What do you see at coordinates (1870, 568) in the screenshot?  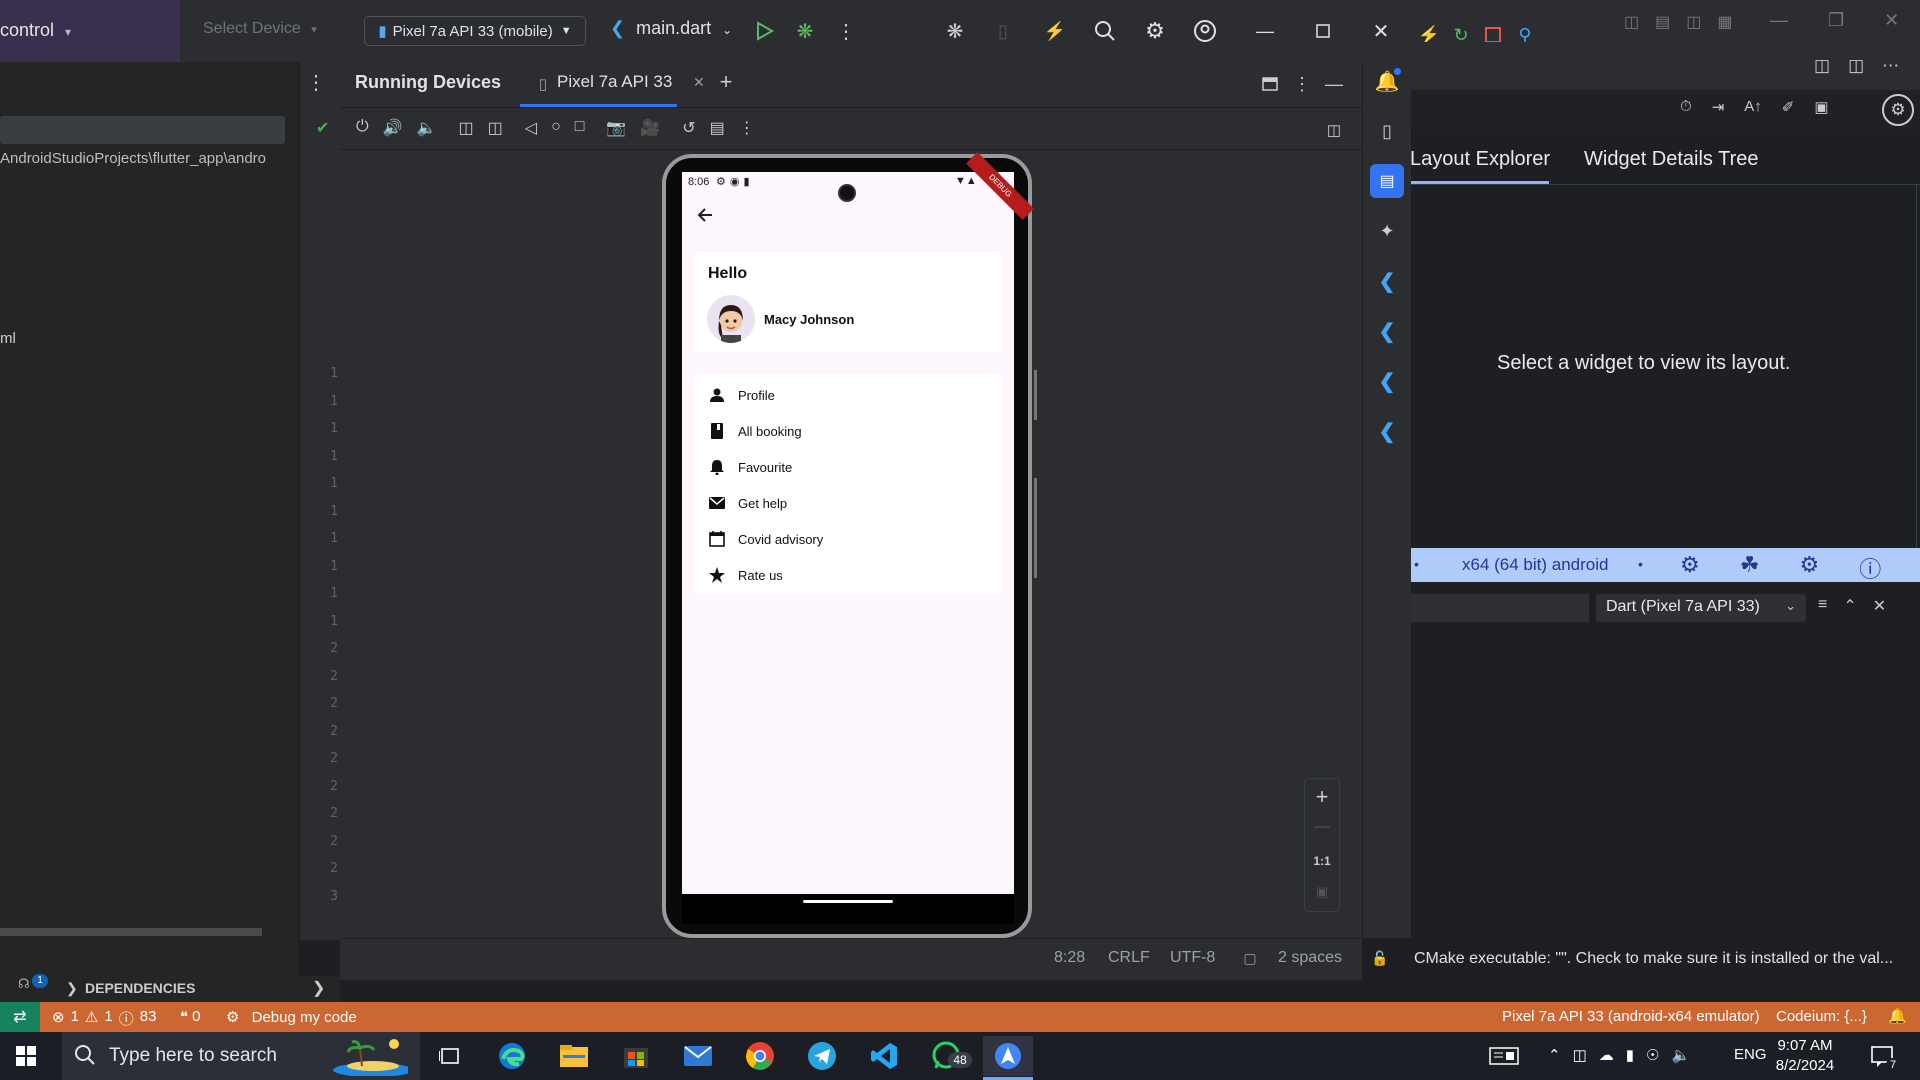 I see `help-icon: ⓘ` at bounding box center [1870, 568].